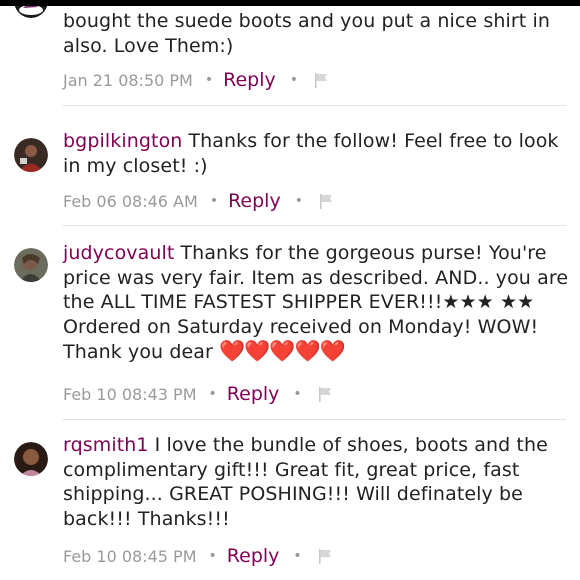 The height and width of the screenshot is (580, 580). What do you see at coordinates (196, 80) in the screenshot?
I see `comment-meta: Jan 21 08:50 PM • Reply •` at bounding box center [196, 80].